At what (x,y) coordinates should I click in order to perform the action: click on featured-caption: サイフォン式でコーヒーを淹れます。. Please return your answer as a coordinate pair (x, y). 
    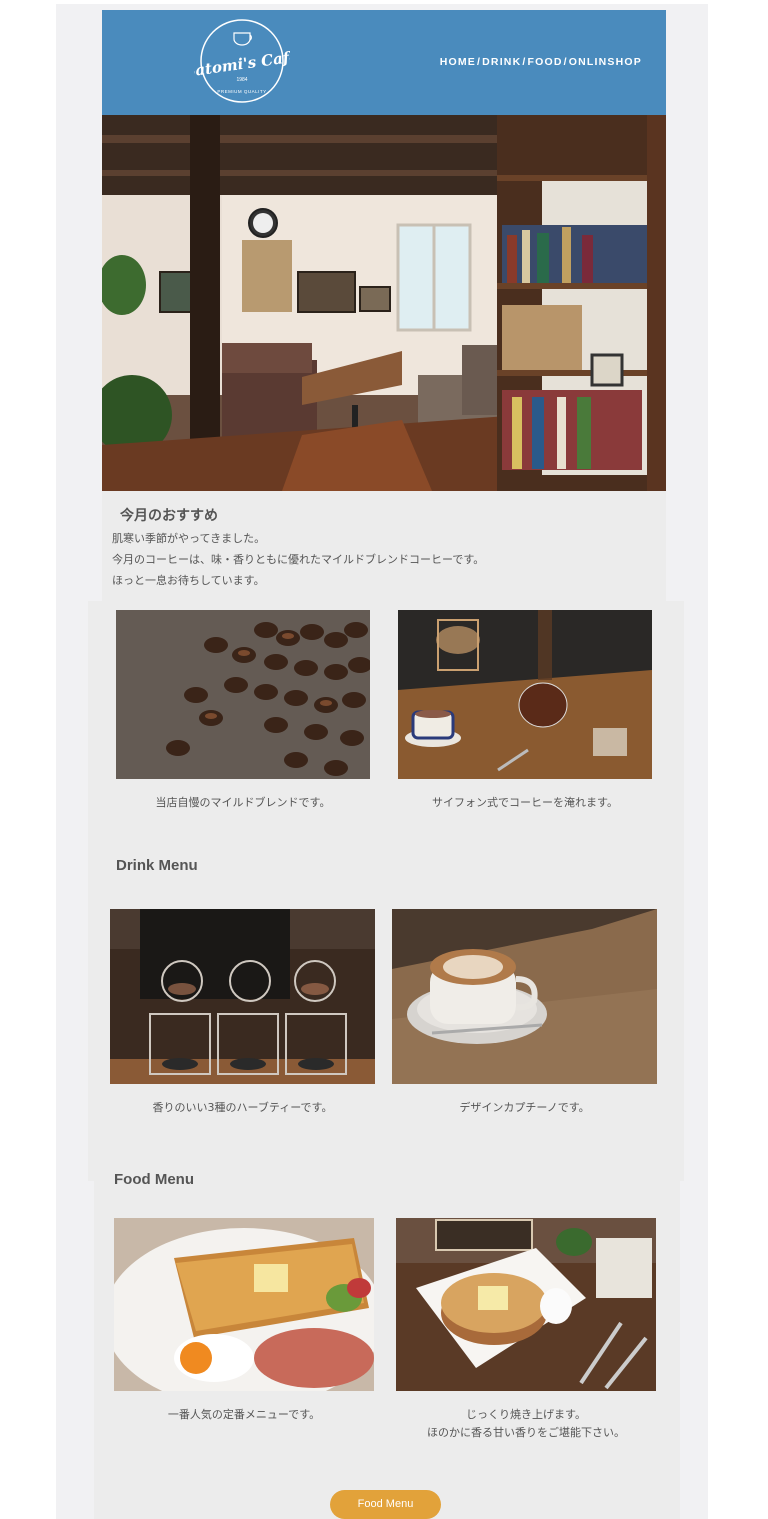
    Looking at the image, I should click on (525, 802).